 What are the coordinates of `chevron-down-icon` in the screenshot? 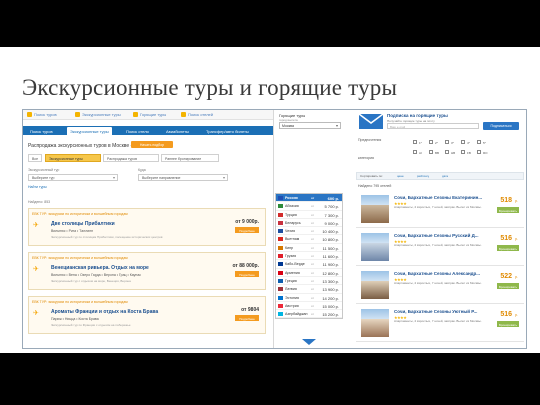 It's located at (309, 342).